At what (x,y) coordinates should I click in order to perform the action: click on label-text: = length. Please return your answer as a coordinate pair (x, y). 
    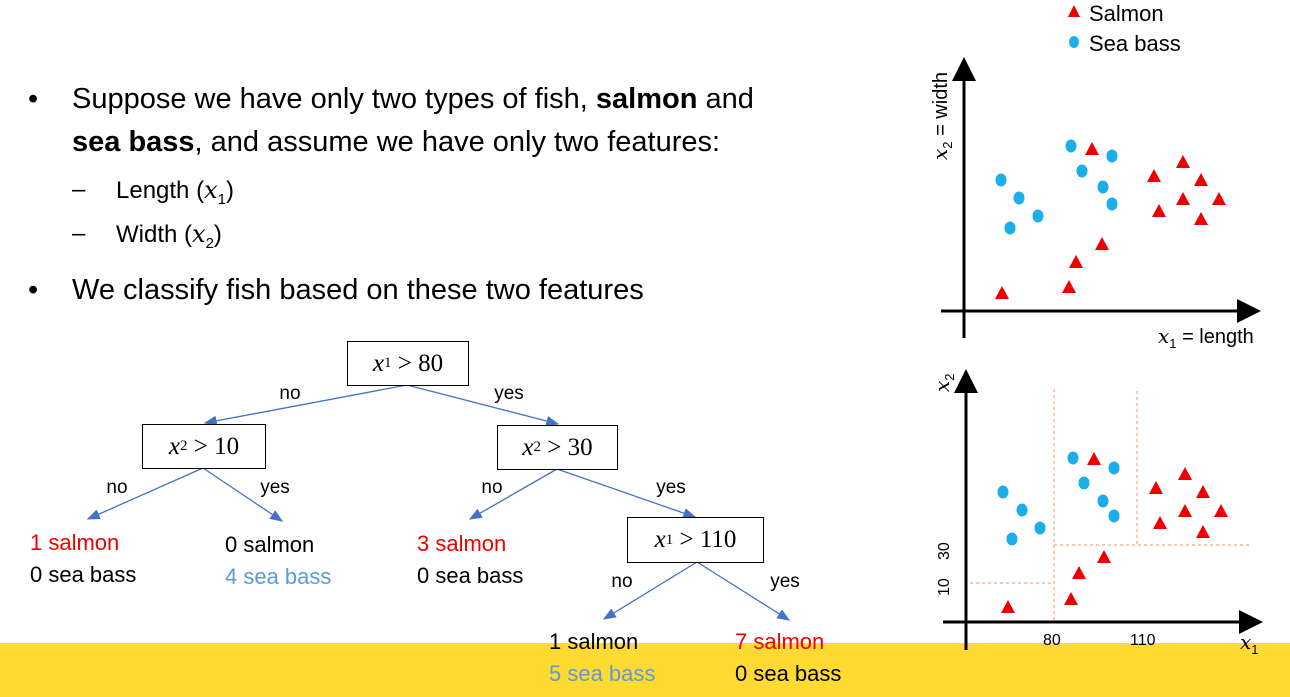
    Looking at the image, I should click on (1215, 337).